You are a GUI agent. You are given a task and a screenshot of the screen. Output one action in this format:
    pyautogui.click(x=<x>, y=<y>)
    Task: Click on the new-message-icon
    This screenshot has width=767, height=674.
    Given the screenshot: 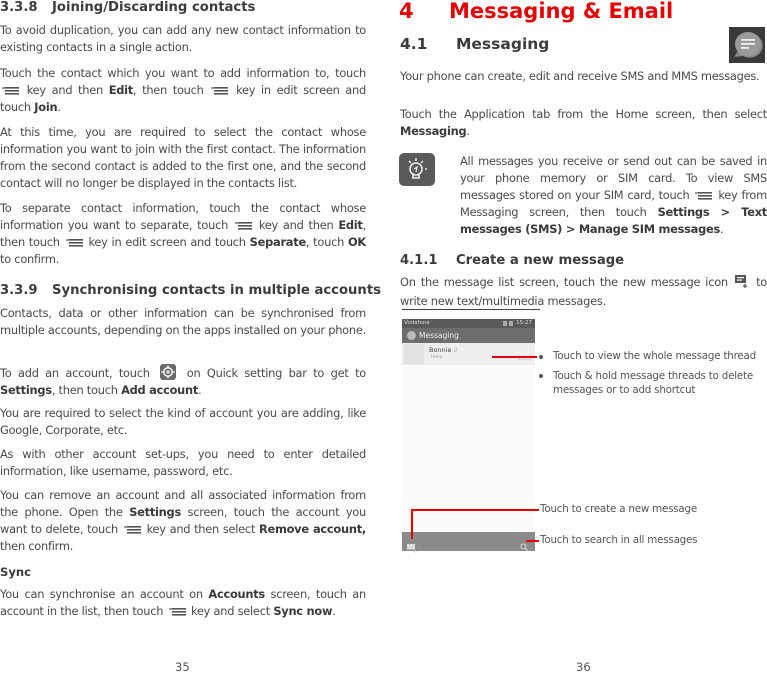 What is the action you would take?
    pyautogui.click(x=741, y=284)
    